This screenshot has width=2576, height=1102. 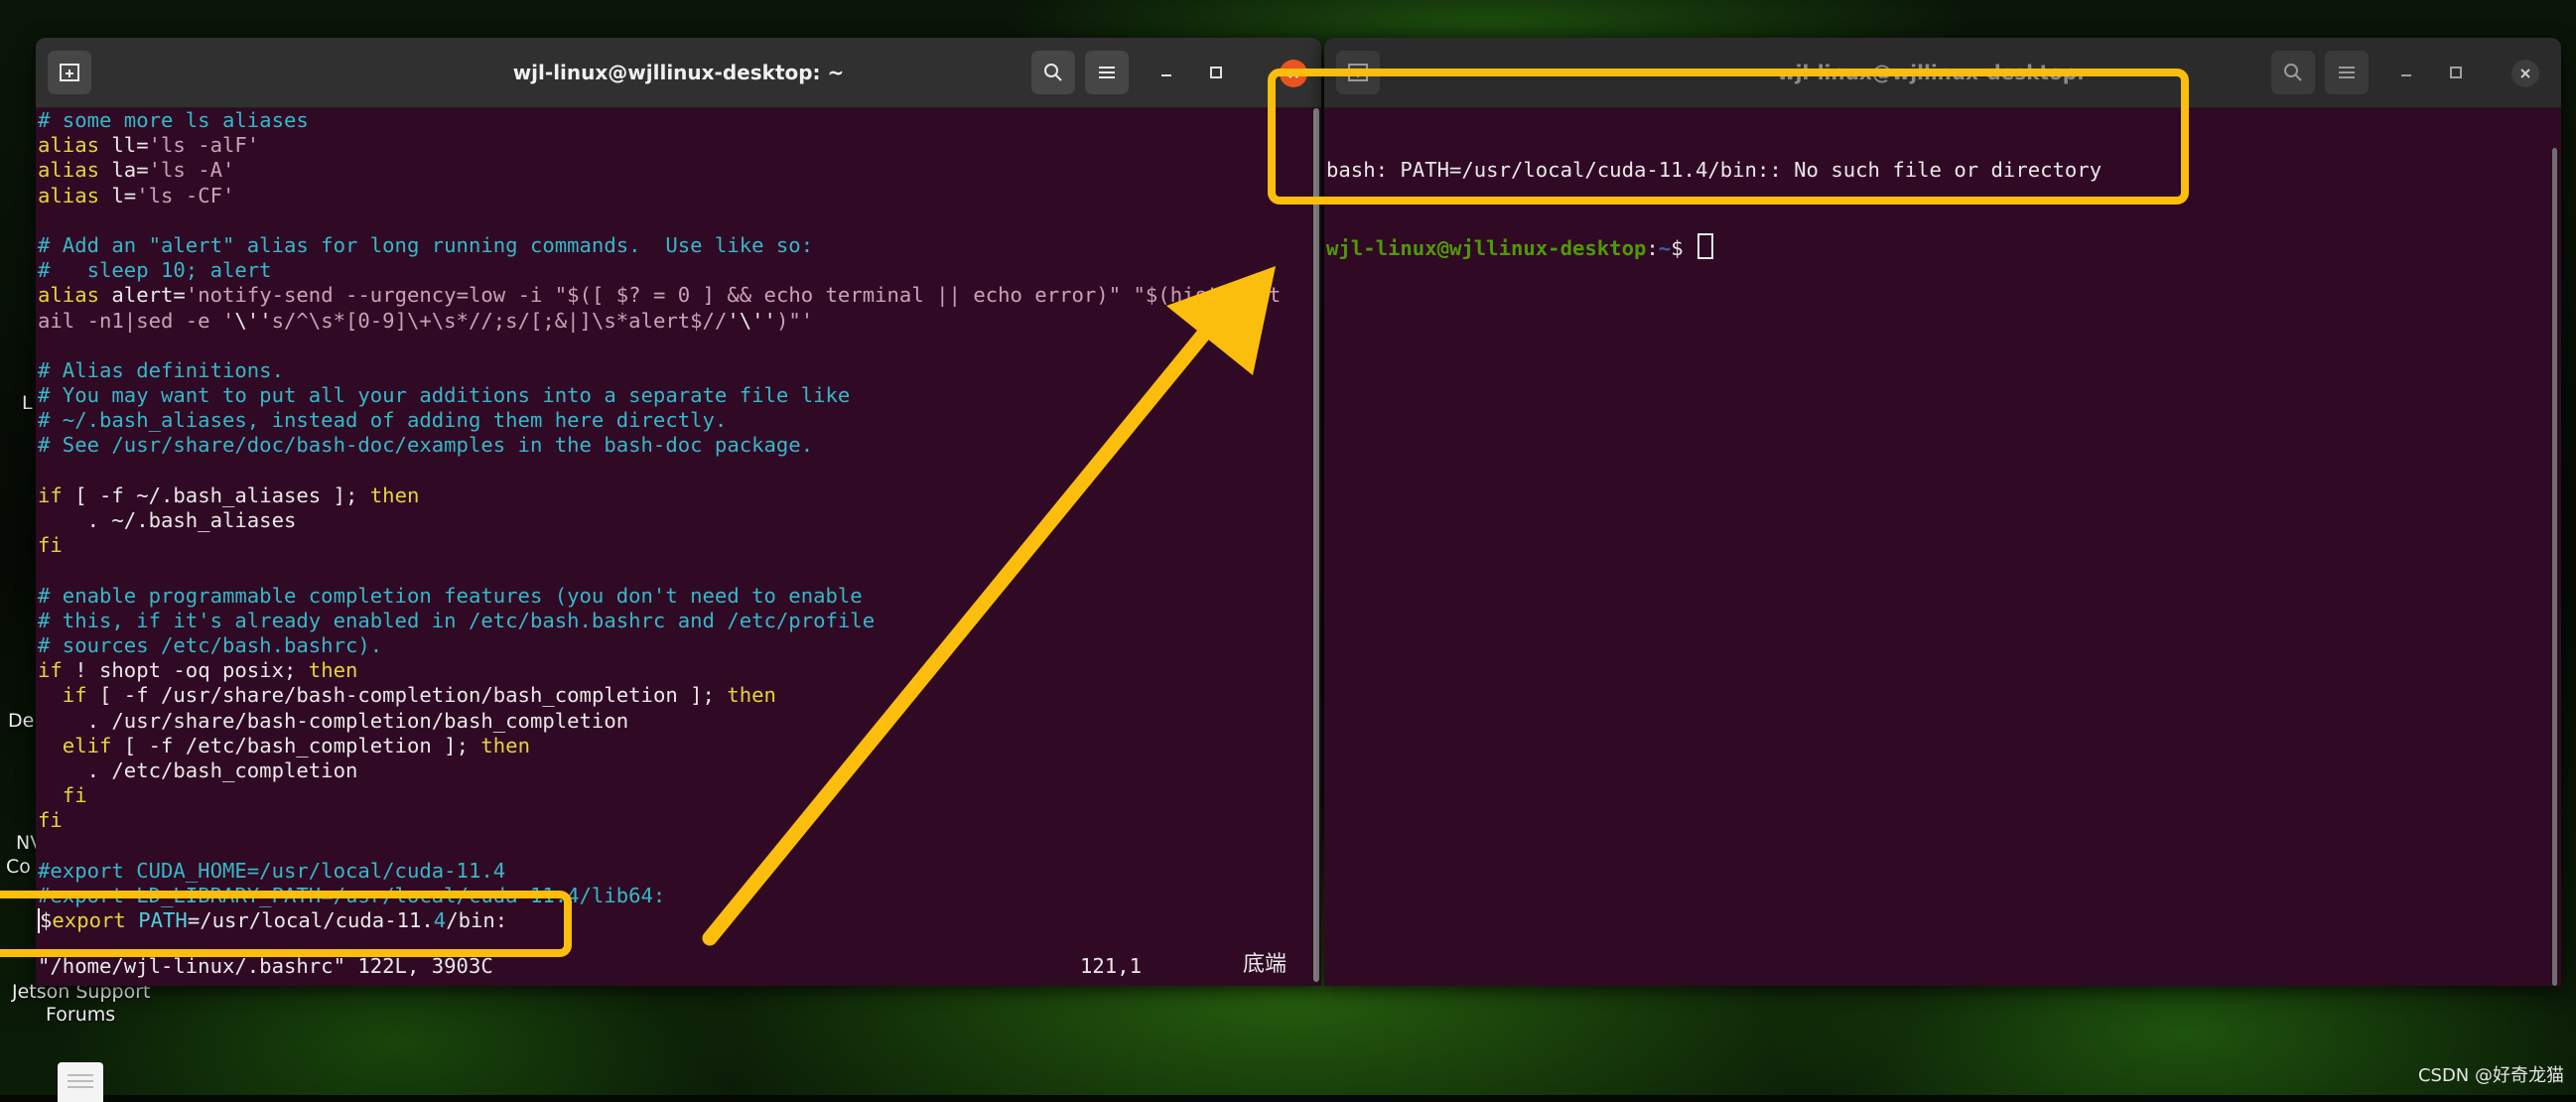 I want to click on annotation-arrow, so click(x=989, y=606).